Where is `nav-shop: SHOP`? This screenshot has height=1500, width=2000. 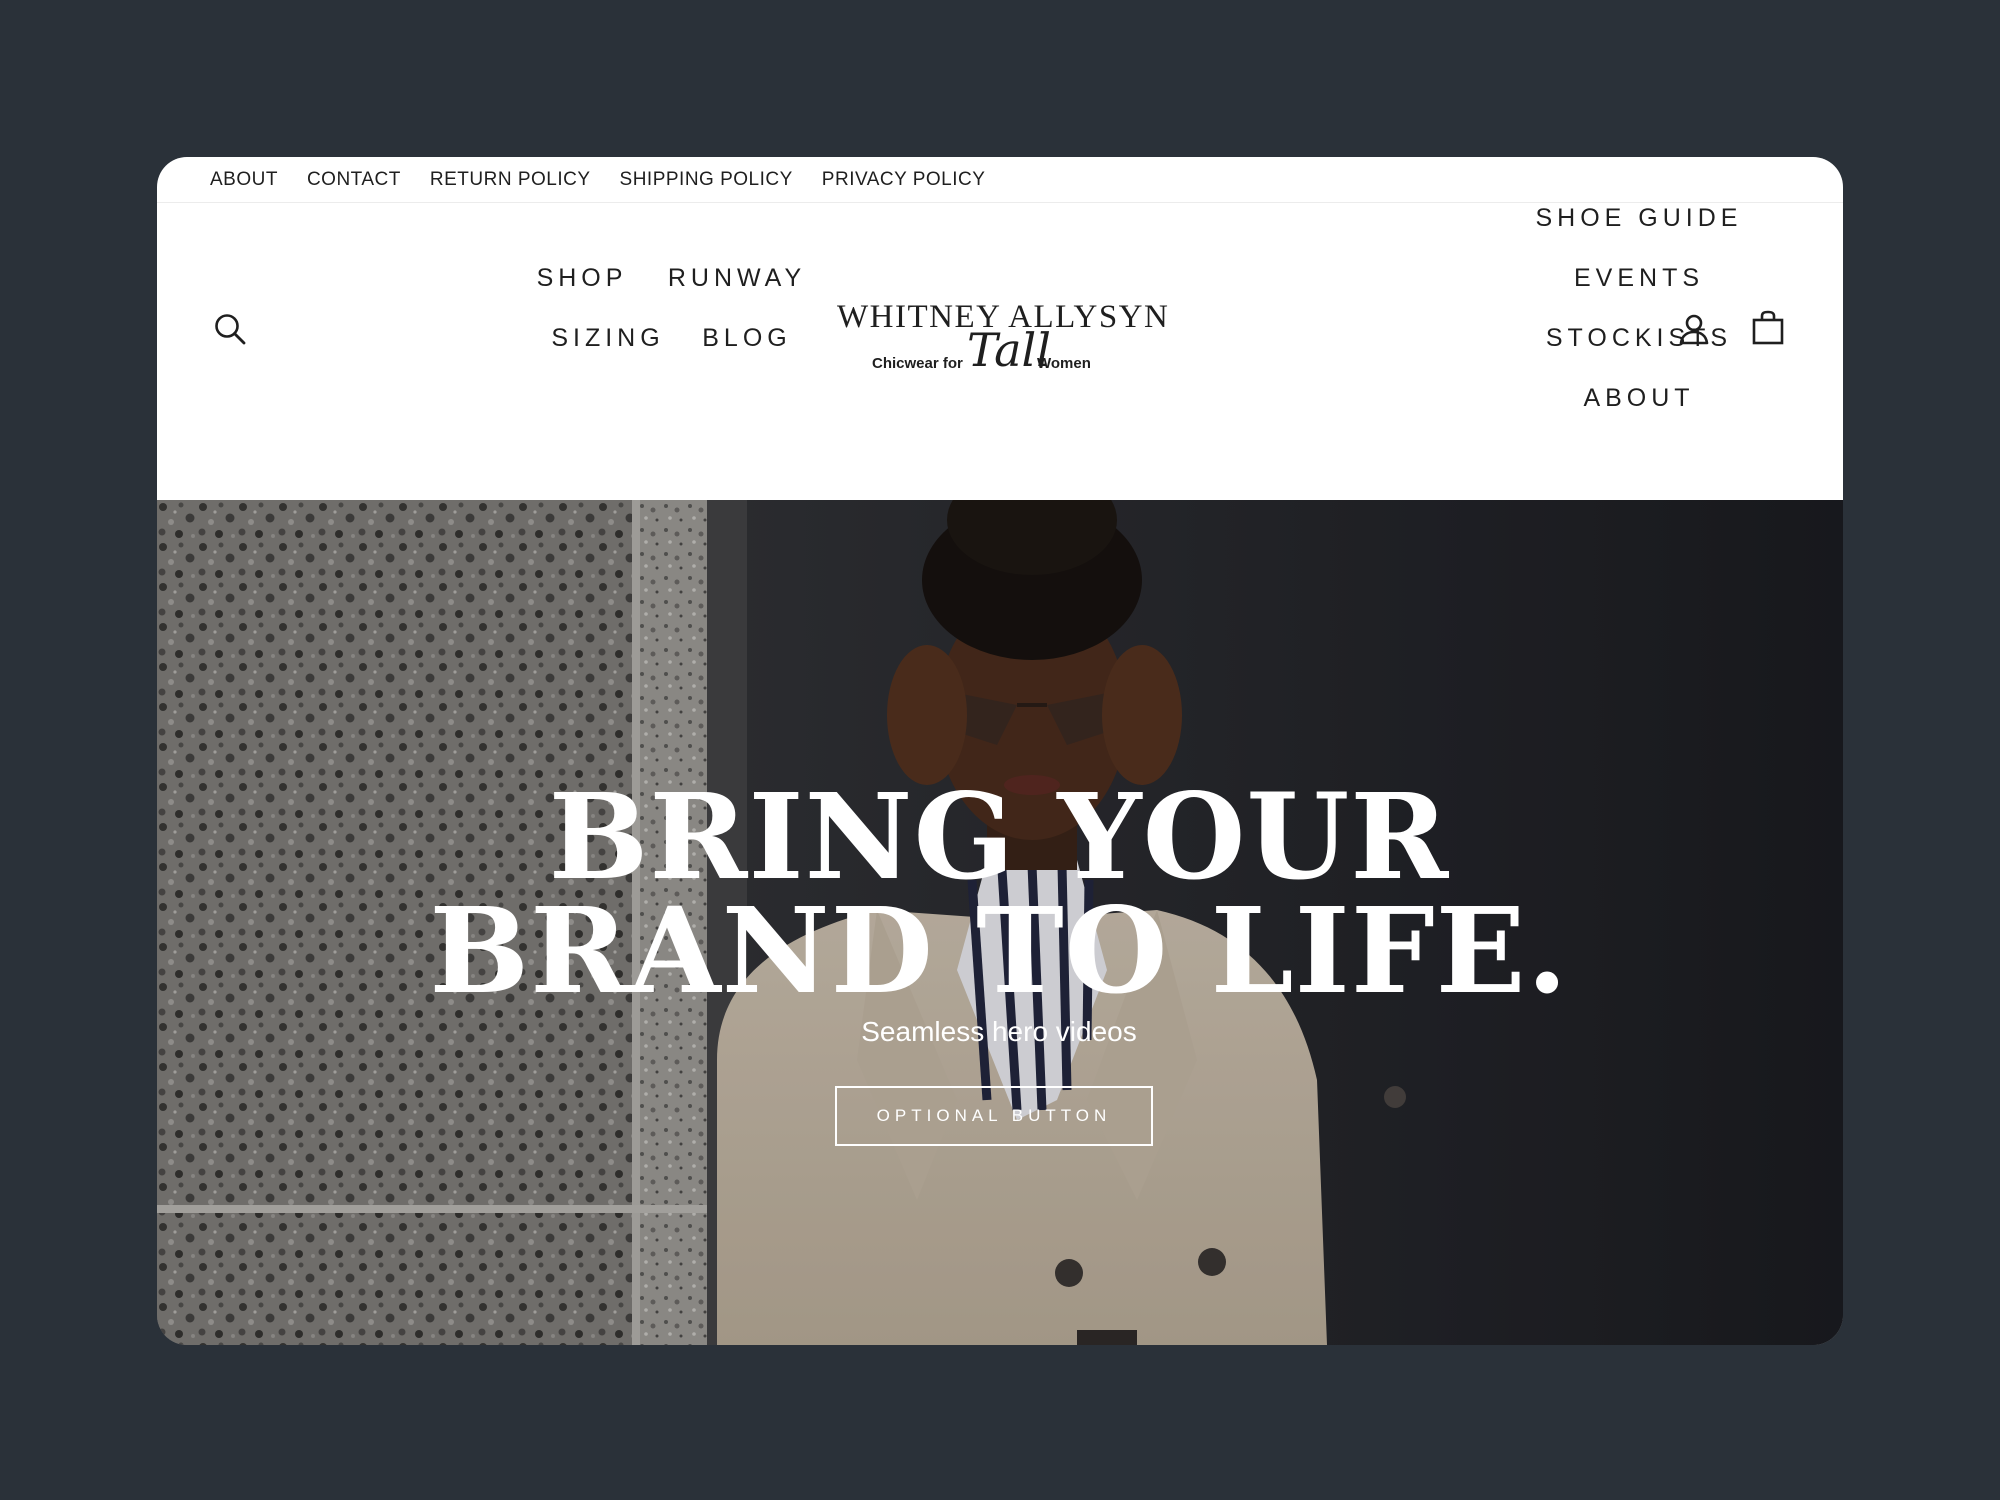
nav-shop: SHOP is located at coordinates (582, 278).